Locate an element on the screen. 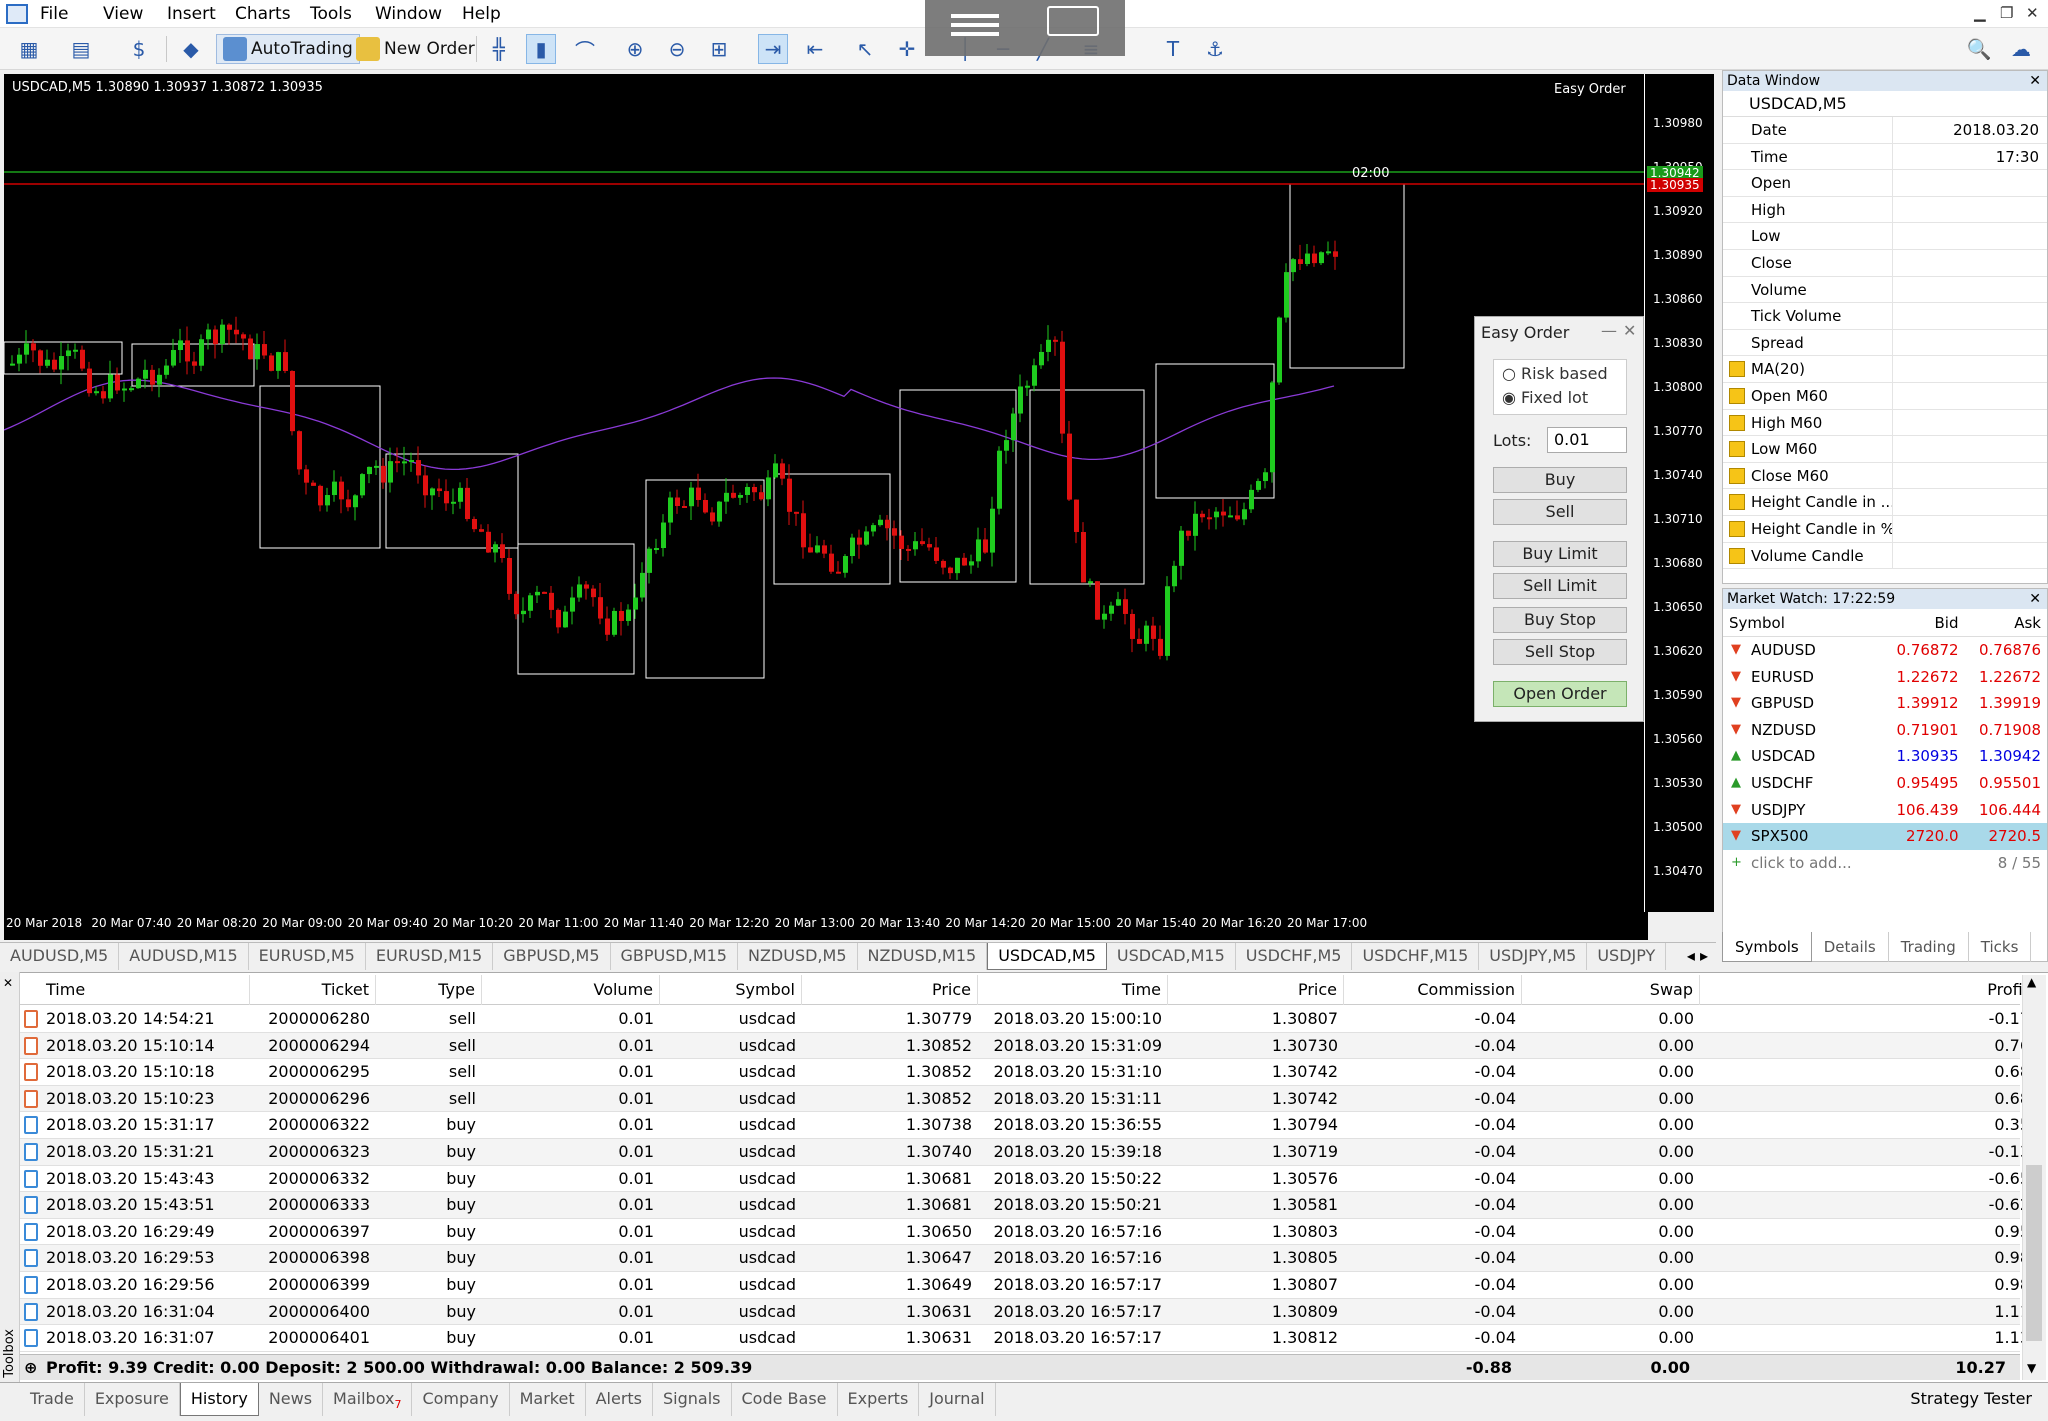 The height and width of the screenshot is (1421, 2048). tab-signals: Signals is located at coordinates (692, 1399).